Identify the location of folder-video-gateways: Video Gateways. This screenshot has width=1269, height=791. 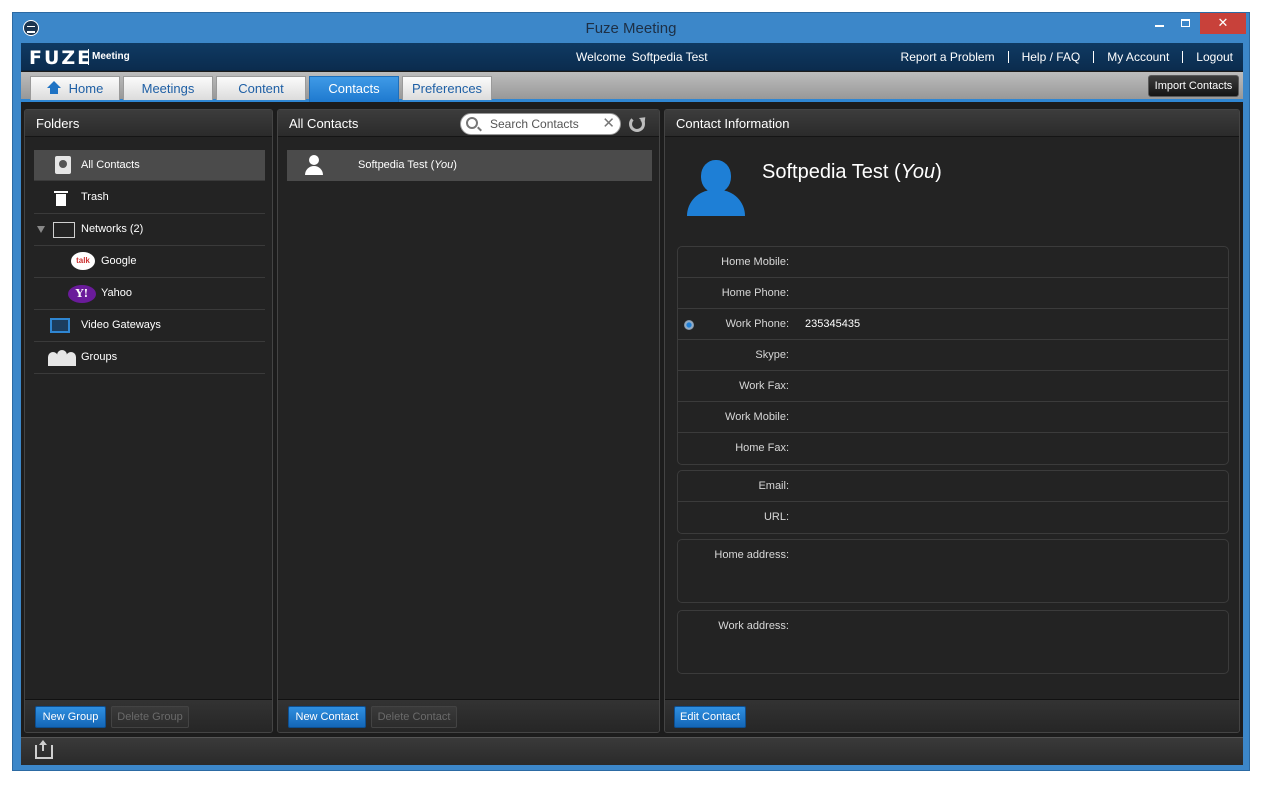
(149, 326).